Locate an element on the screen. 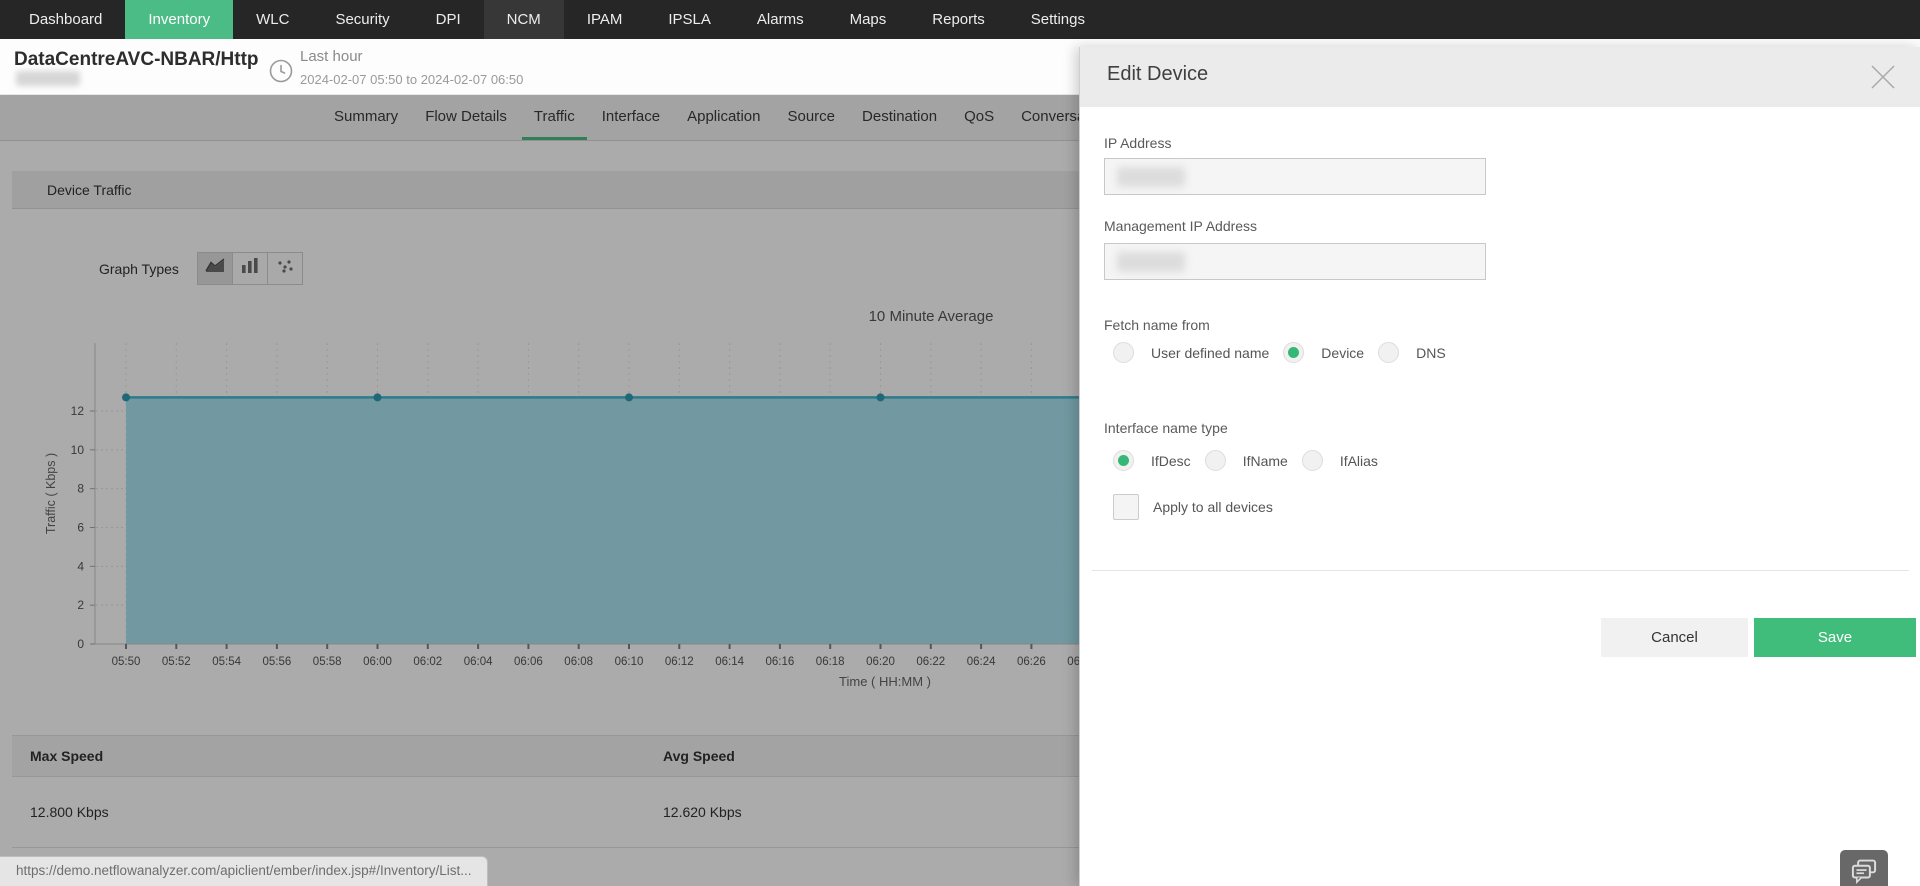  nav-item-dpi: DPI is located at coordinates (448, 19).